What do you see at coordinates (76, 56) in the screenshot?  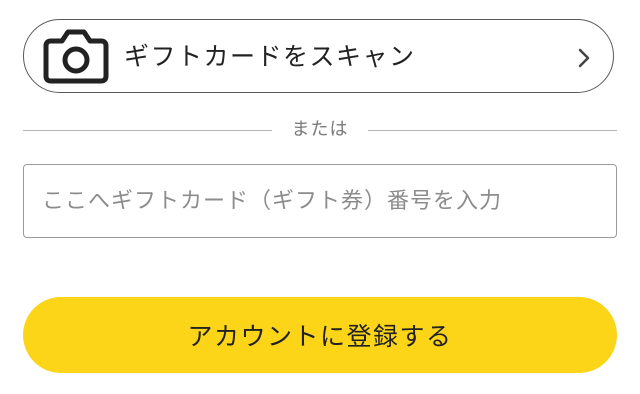 I see `camera-icon` at bounding box center [76, 56].